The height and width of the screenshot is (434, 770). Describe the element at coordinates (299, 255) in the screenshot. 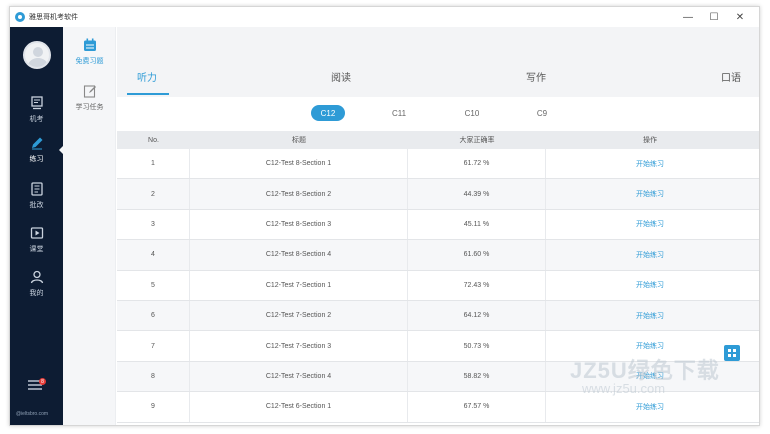

I see `row-title: C12-Test 8-Section 4` at that location.